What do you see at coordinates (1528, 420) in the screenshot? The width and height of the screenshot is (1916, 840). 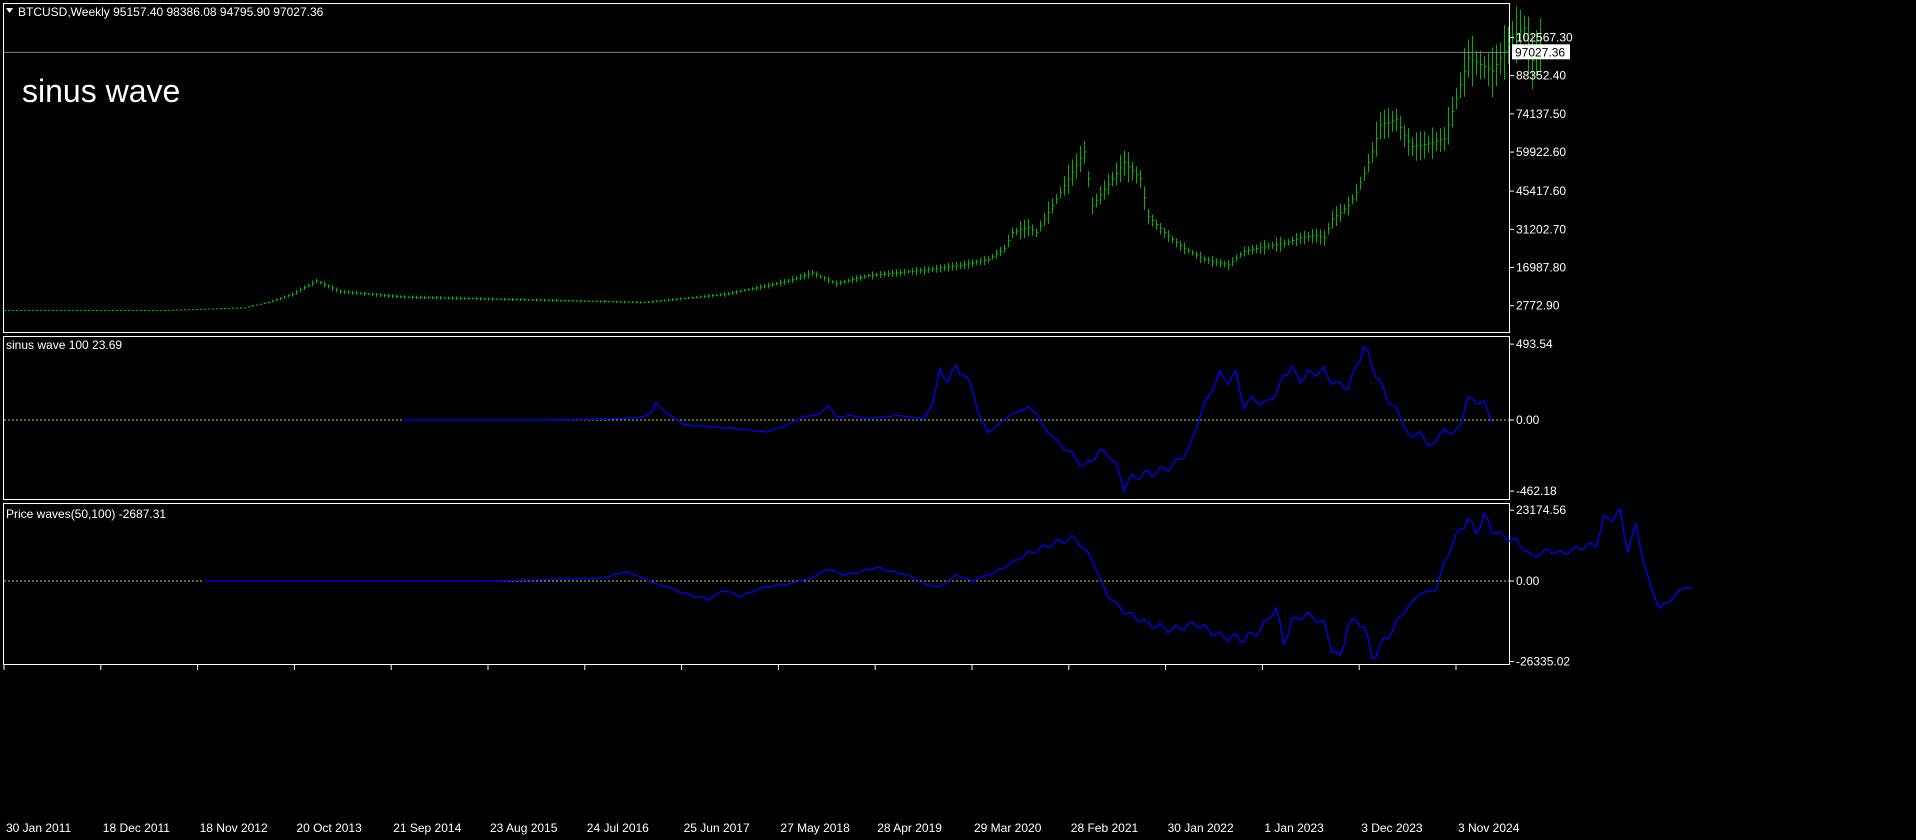 I see `sinus-ytick-label: 0.00` at bounding box center [1528, 420].